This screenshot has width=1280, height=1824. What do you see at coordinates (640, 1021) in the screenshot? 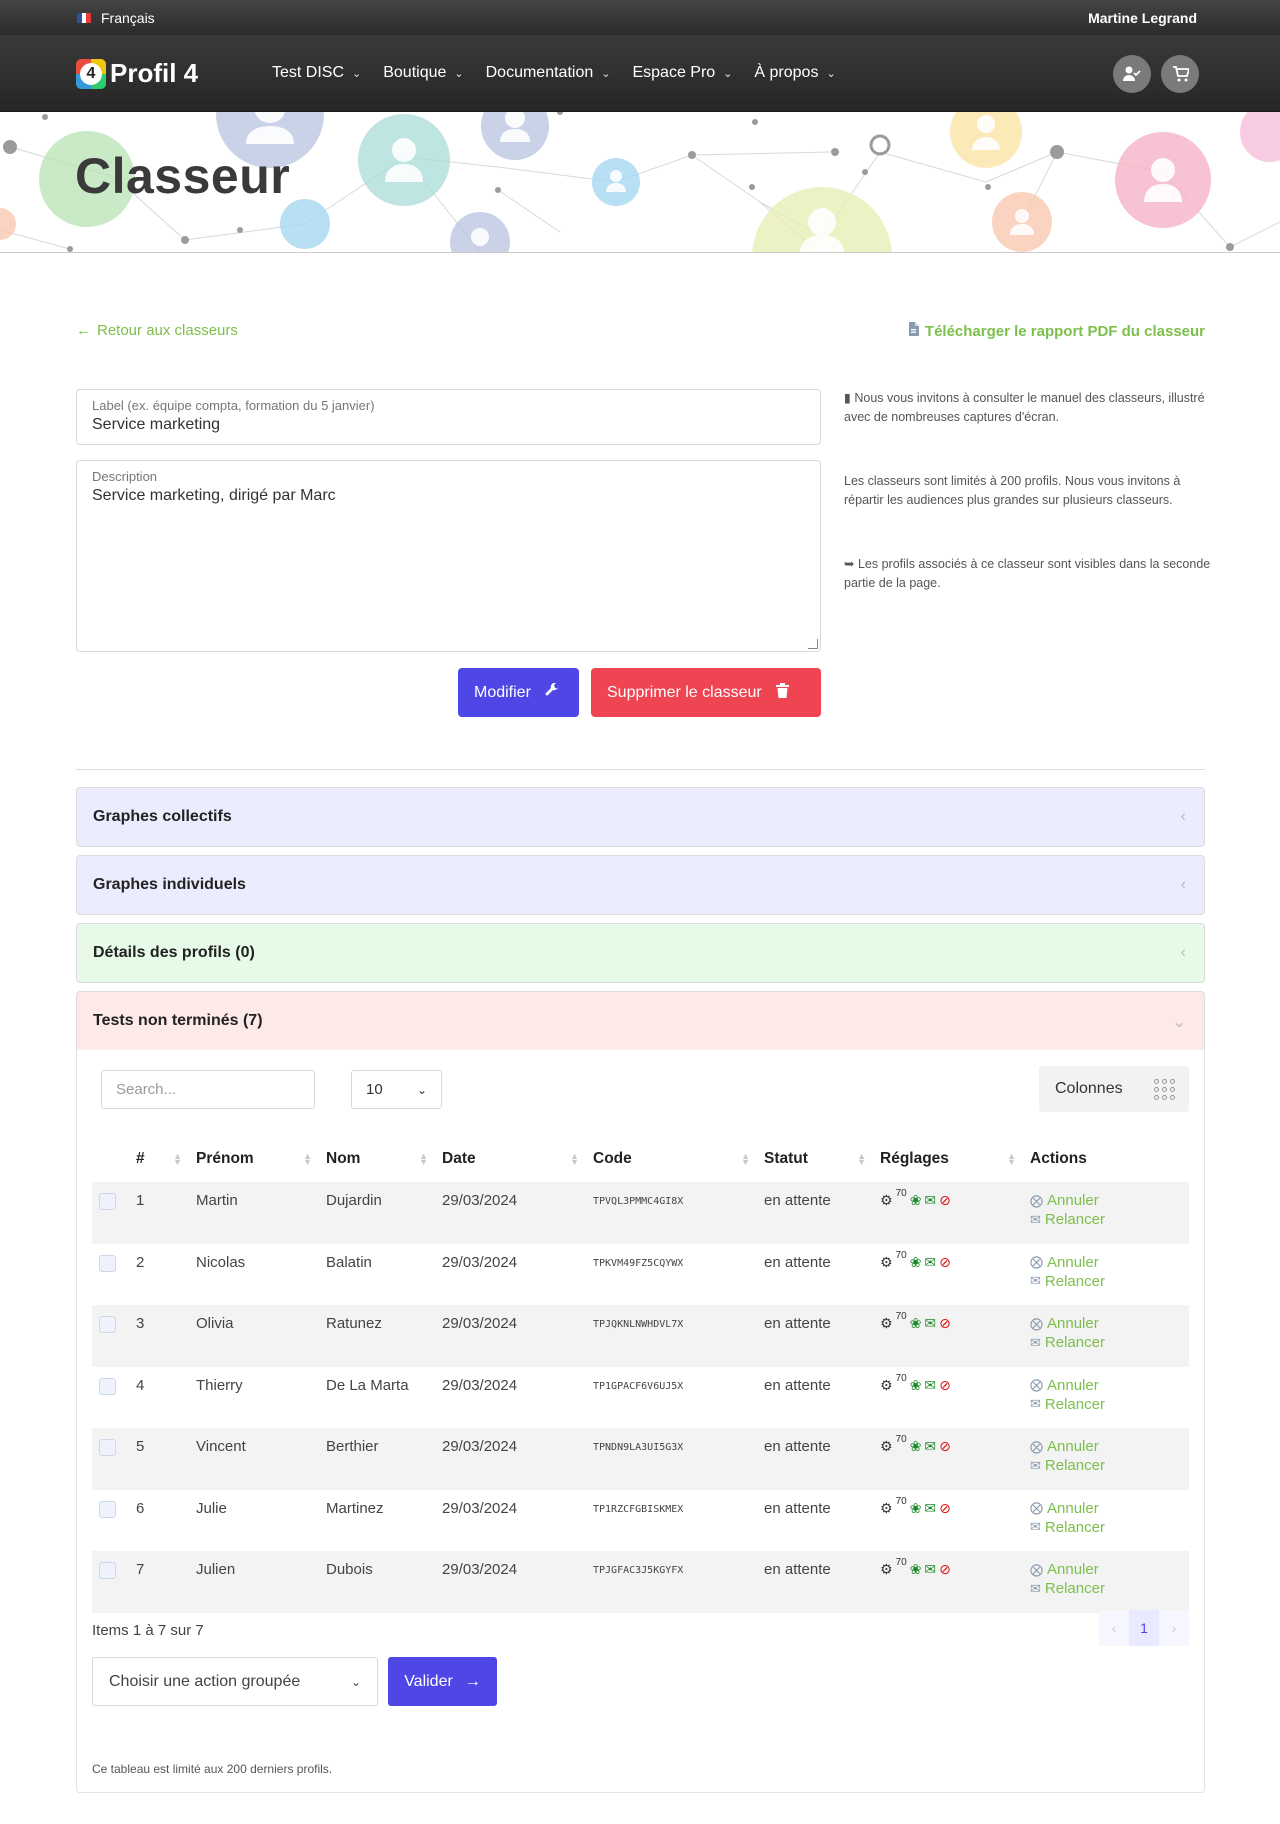
I see `accordion-unfinished-tests: Tests non terminés (7) ⌄` at bounding box center [640, 1021].